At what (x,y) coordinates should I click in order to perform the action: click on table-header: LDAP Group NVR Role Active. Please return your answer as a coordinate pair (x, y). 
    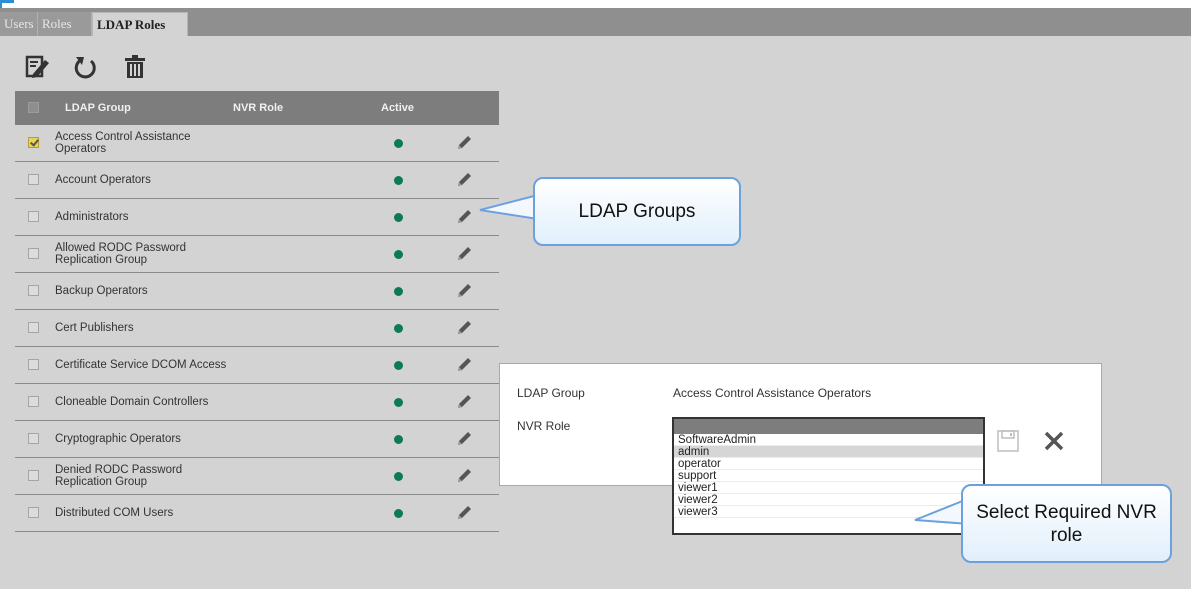
    Looking at the image, I should click on (257, 108).